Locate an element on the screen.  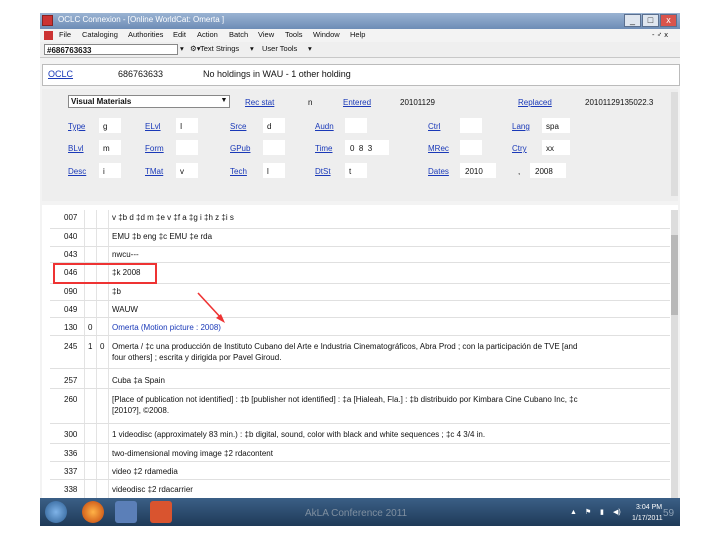
field-tag-245: 245 is located at coordinates (70, 346).